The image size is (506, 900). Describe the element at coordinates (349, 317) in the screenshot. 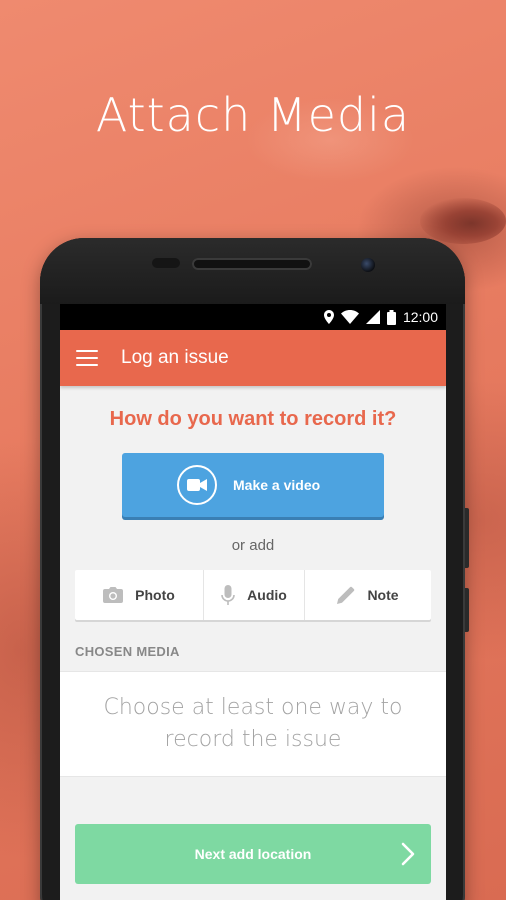

I see `wifi-icon` at that location.